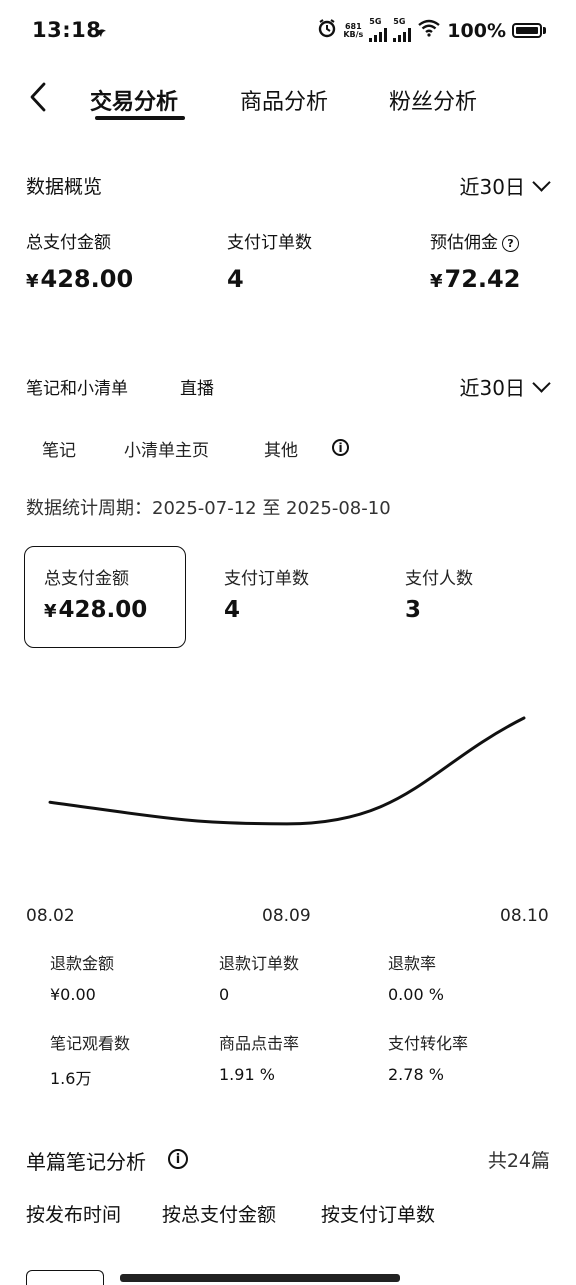 The height and width of the screenshot is (1285, 576). What do you see at coordinates (416, 1074) in the screenshot?
I see `stat-value-conversion-rate: 2.78 %` at bounding box center [416, 1074].